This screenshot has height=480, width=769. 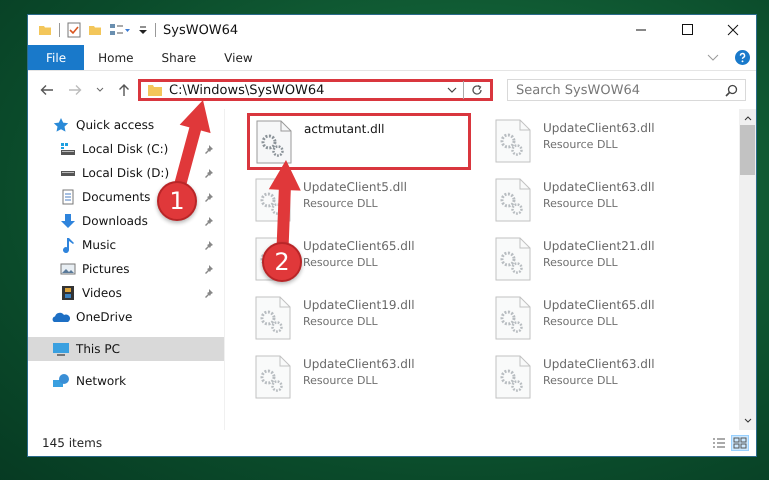 I want to click on address-bar: C:\Windows\SysWOW64, so click(x=315, y=90).